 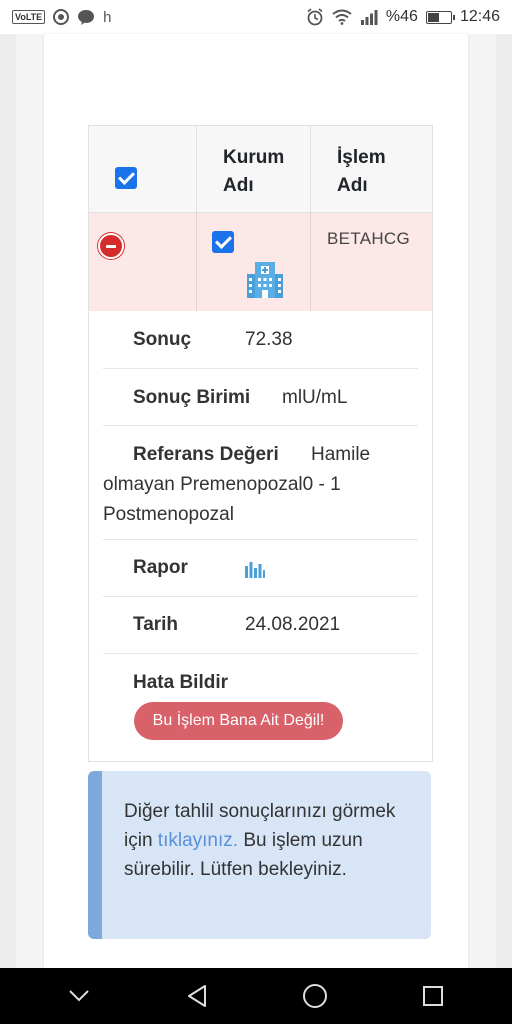 What do you see at coordinates (265, 280) in the screenshot?
I see `hospital-icon` at bounding box center [265, 280].